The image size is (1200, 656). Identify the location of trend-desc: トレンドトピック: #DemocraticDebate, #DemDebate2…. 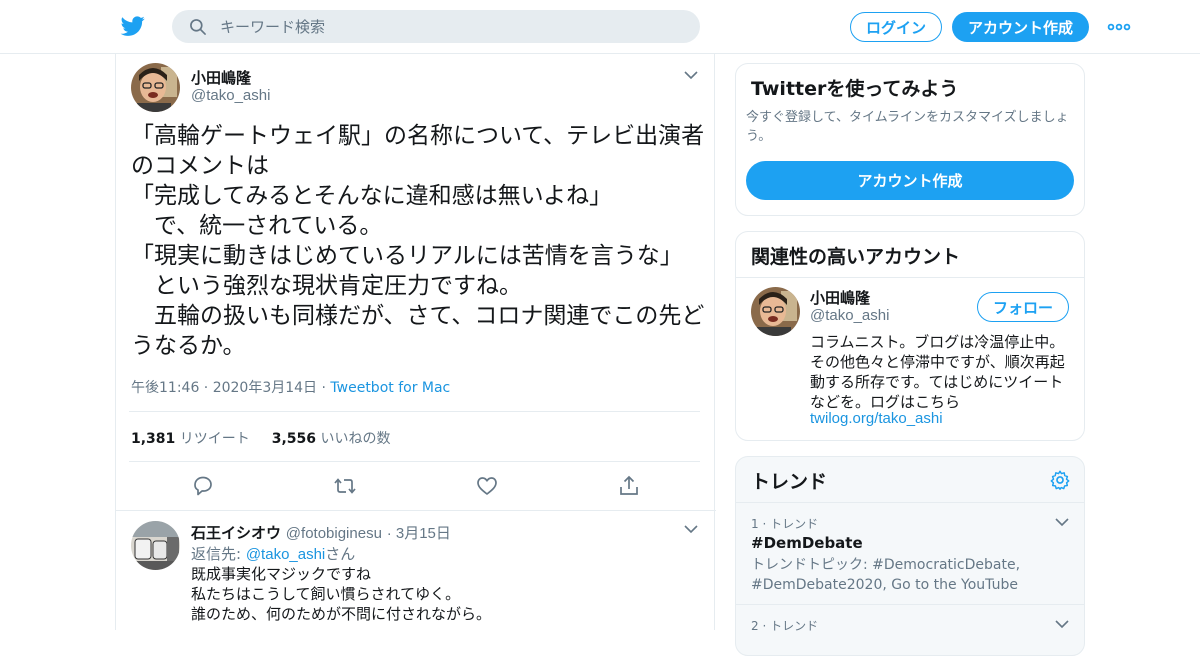
(886, 575).